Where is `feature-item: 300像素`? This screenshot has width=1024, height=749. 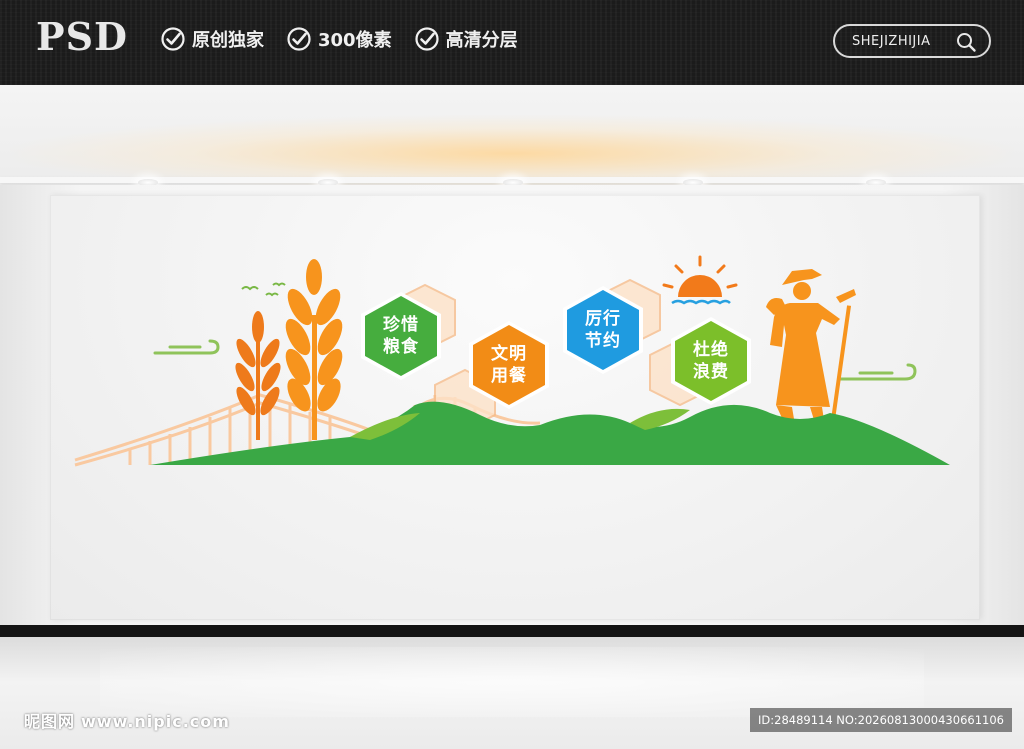
feature-item: 300像素 is located at coordinates (339, 39).